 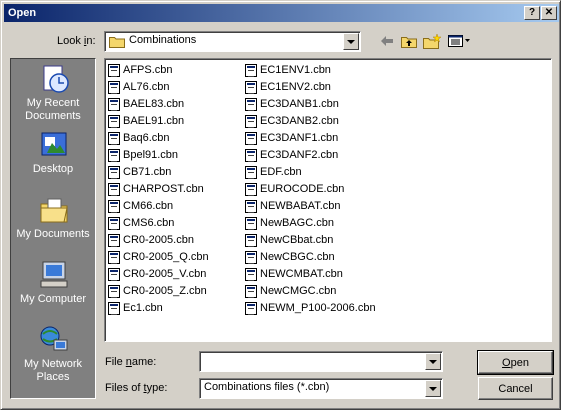 What do you see at coordinates (321, 388) in the screenshot?
I see `files-of-type-combo: Combinations files (*.cbn)` at bounding box center [321, 388].